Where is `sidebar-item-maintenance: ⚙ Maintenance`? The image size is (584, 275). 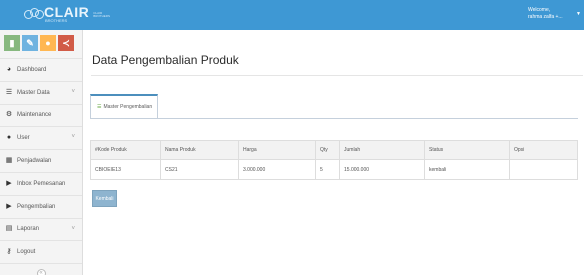 sidebar-item-maintenance: ⚙ Maintenance is located at coordinates (41, 116).